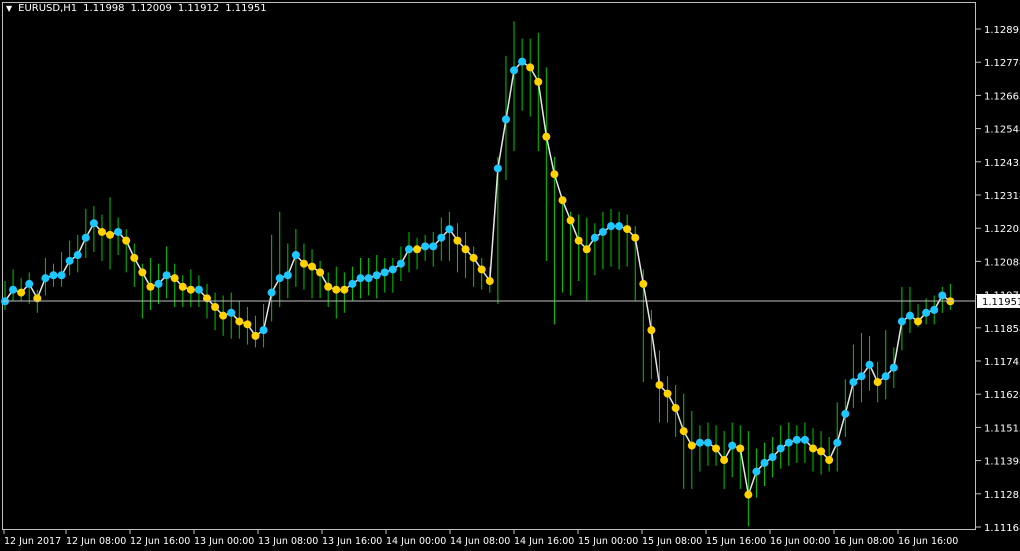 The width and height of the screenshot is (1020, 551). I want to click on ohlc-low: 1.11912, so click(198, 8).